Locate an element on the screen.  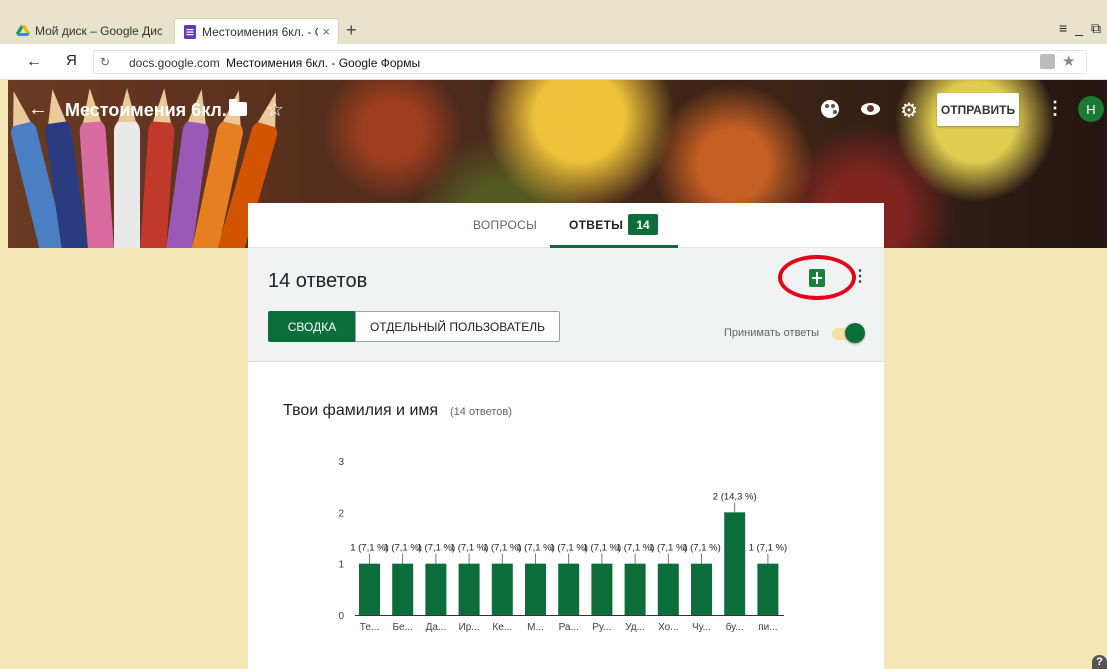
google-forms-icon is located at coordinates (190, 31).